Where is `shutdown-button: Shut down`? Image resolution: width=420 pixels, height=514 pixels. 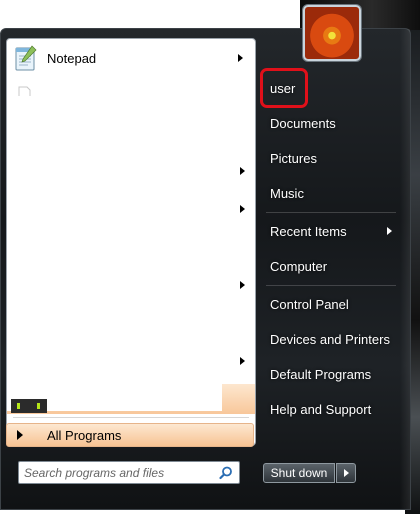 shutdown-button: Shut down is located at coordinates (299, 473).